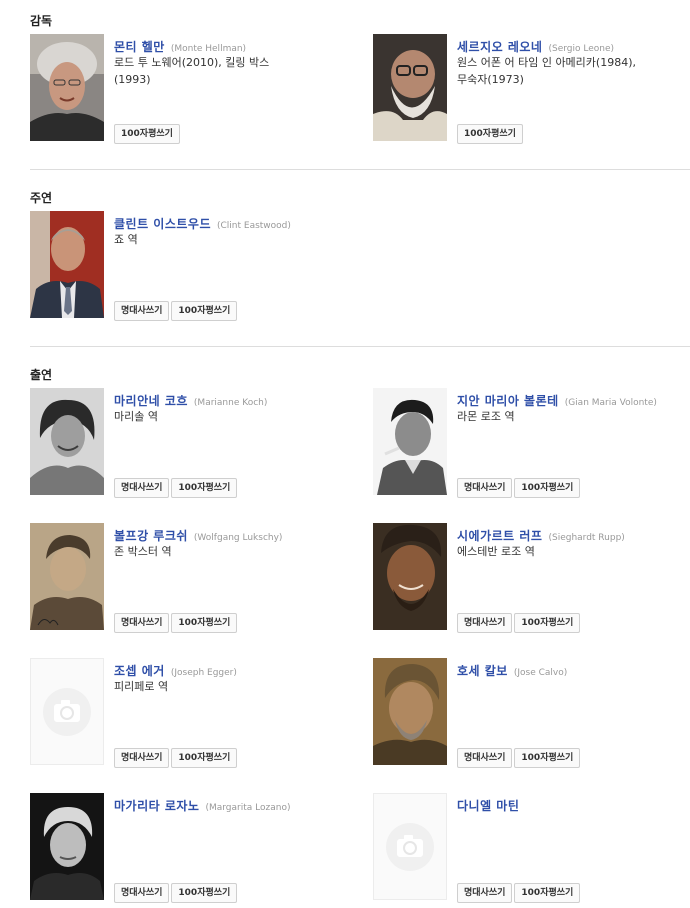 The height and width of the screenshot is (908, 690). I want to click on section-title-director: 감독, so click(41, 21).